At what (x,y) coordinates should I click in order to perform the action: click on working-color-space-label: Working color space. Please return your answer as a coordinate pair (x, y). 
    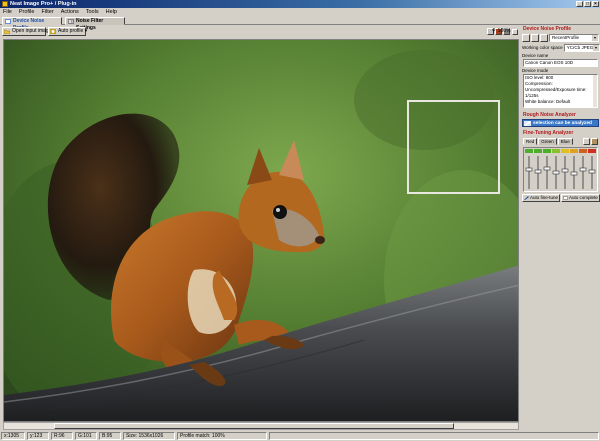
    Looking at the image, I should click on (542, 47).